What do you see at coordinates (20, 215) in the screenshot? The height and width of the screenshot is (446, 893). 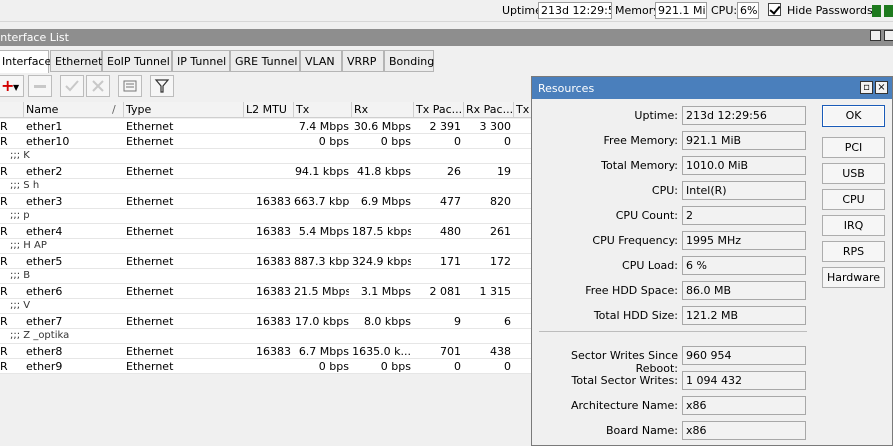 I see `row-comment: ;;; p` at bounding box center [20, 215].